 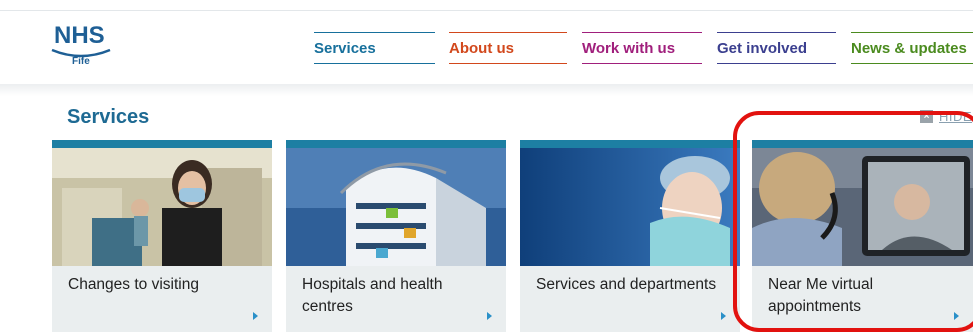 I want to click on nav-get-involved: Get involved, so click(x=776, y=48).